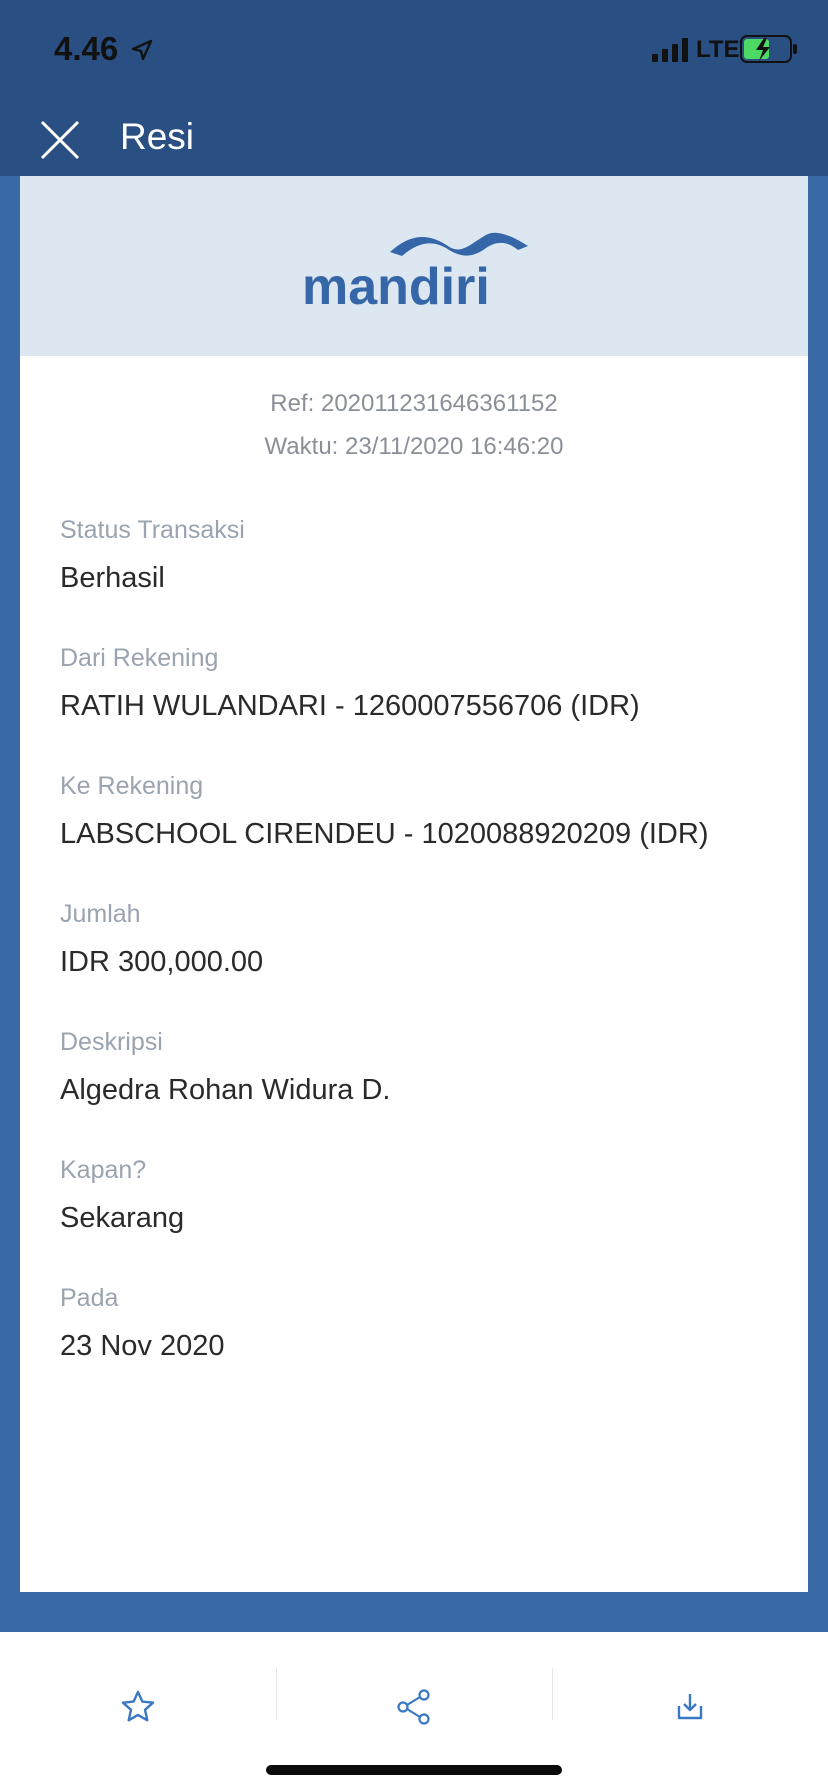 The image size is (828, 1792). Describe the element at coordinates (162, 962) in the screenshot. I see `amount-value: IDR 300,000.00` at that location.